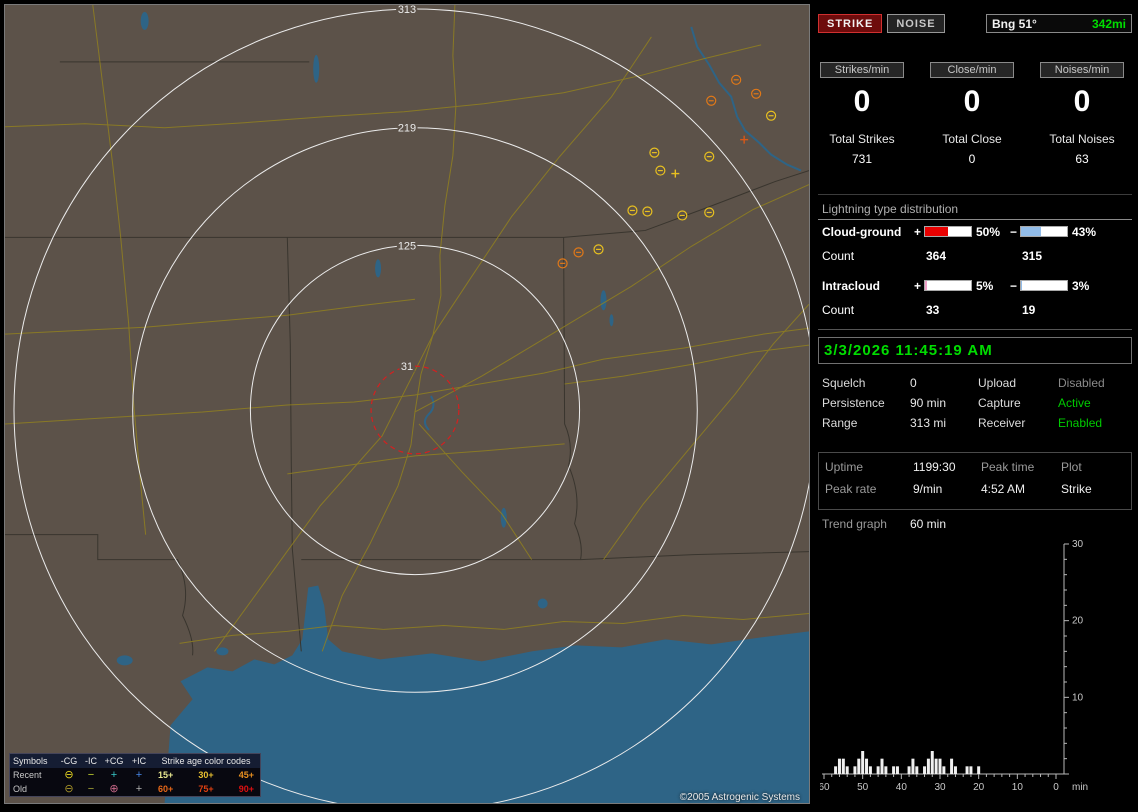 This screenshot has height=812, width=1138. Describe the element at coordinates (407, 129) in the screenshot. I see `svg-text: 219` at that location.